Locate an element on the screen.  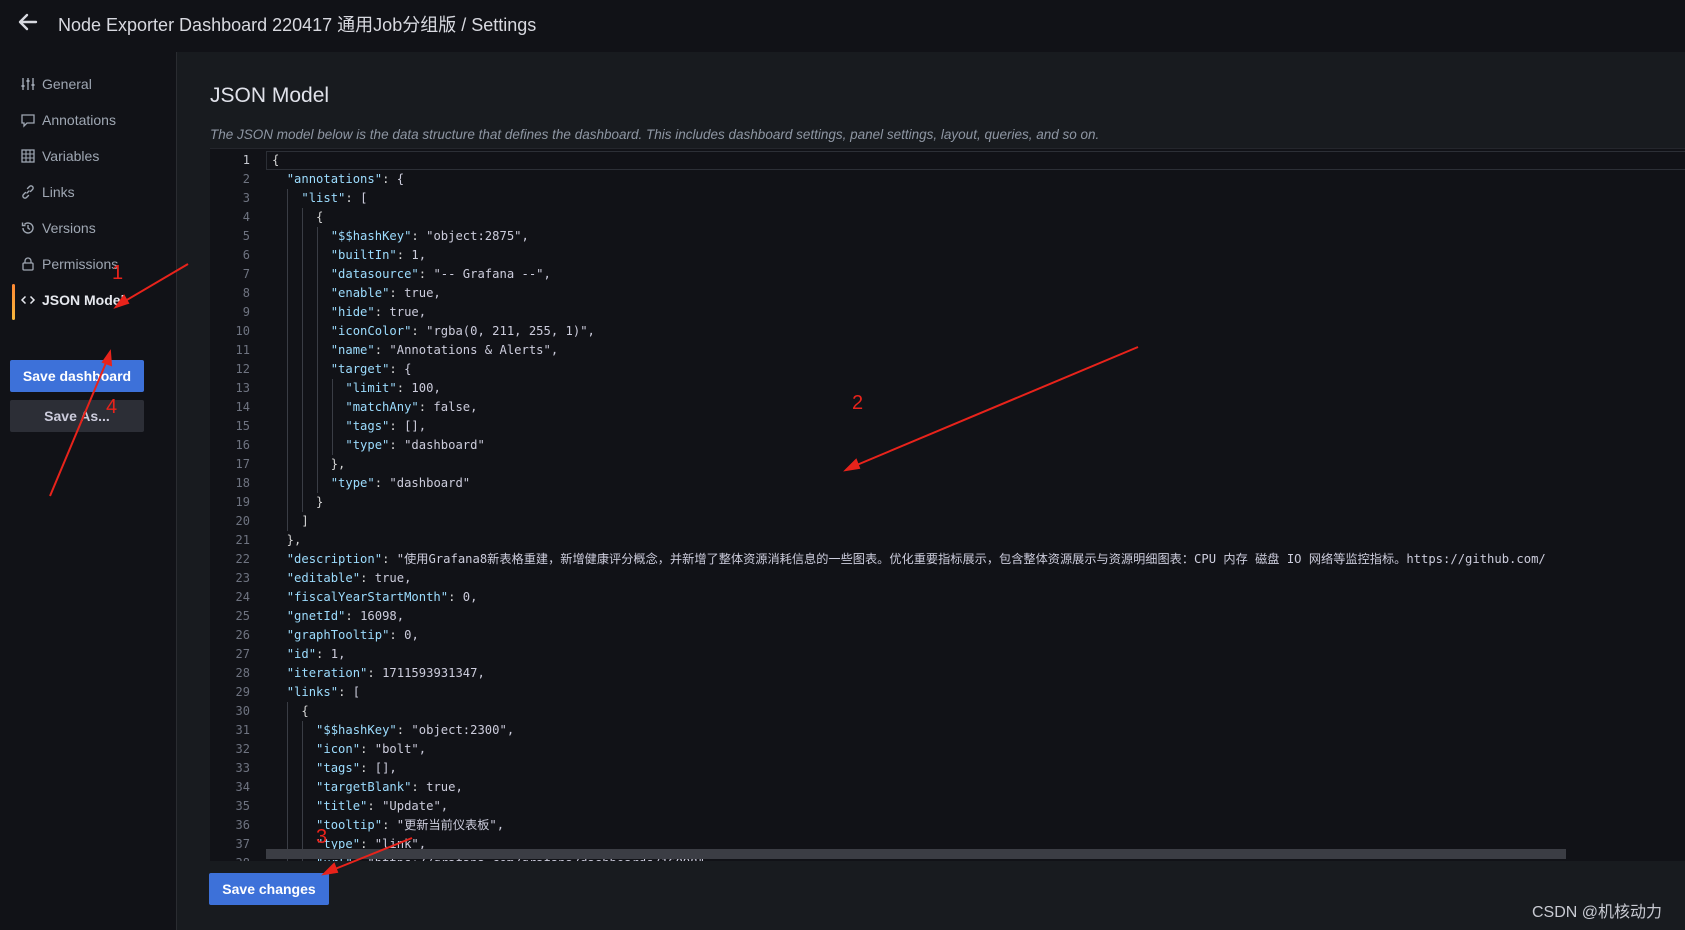
code-line: "builtIn": 1, is located at coordinates (378, 255).